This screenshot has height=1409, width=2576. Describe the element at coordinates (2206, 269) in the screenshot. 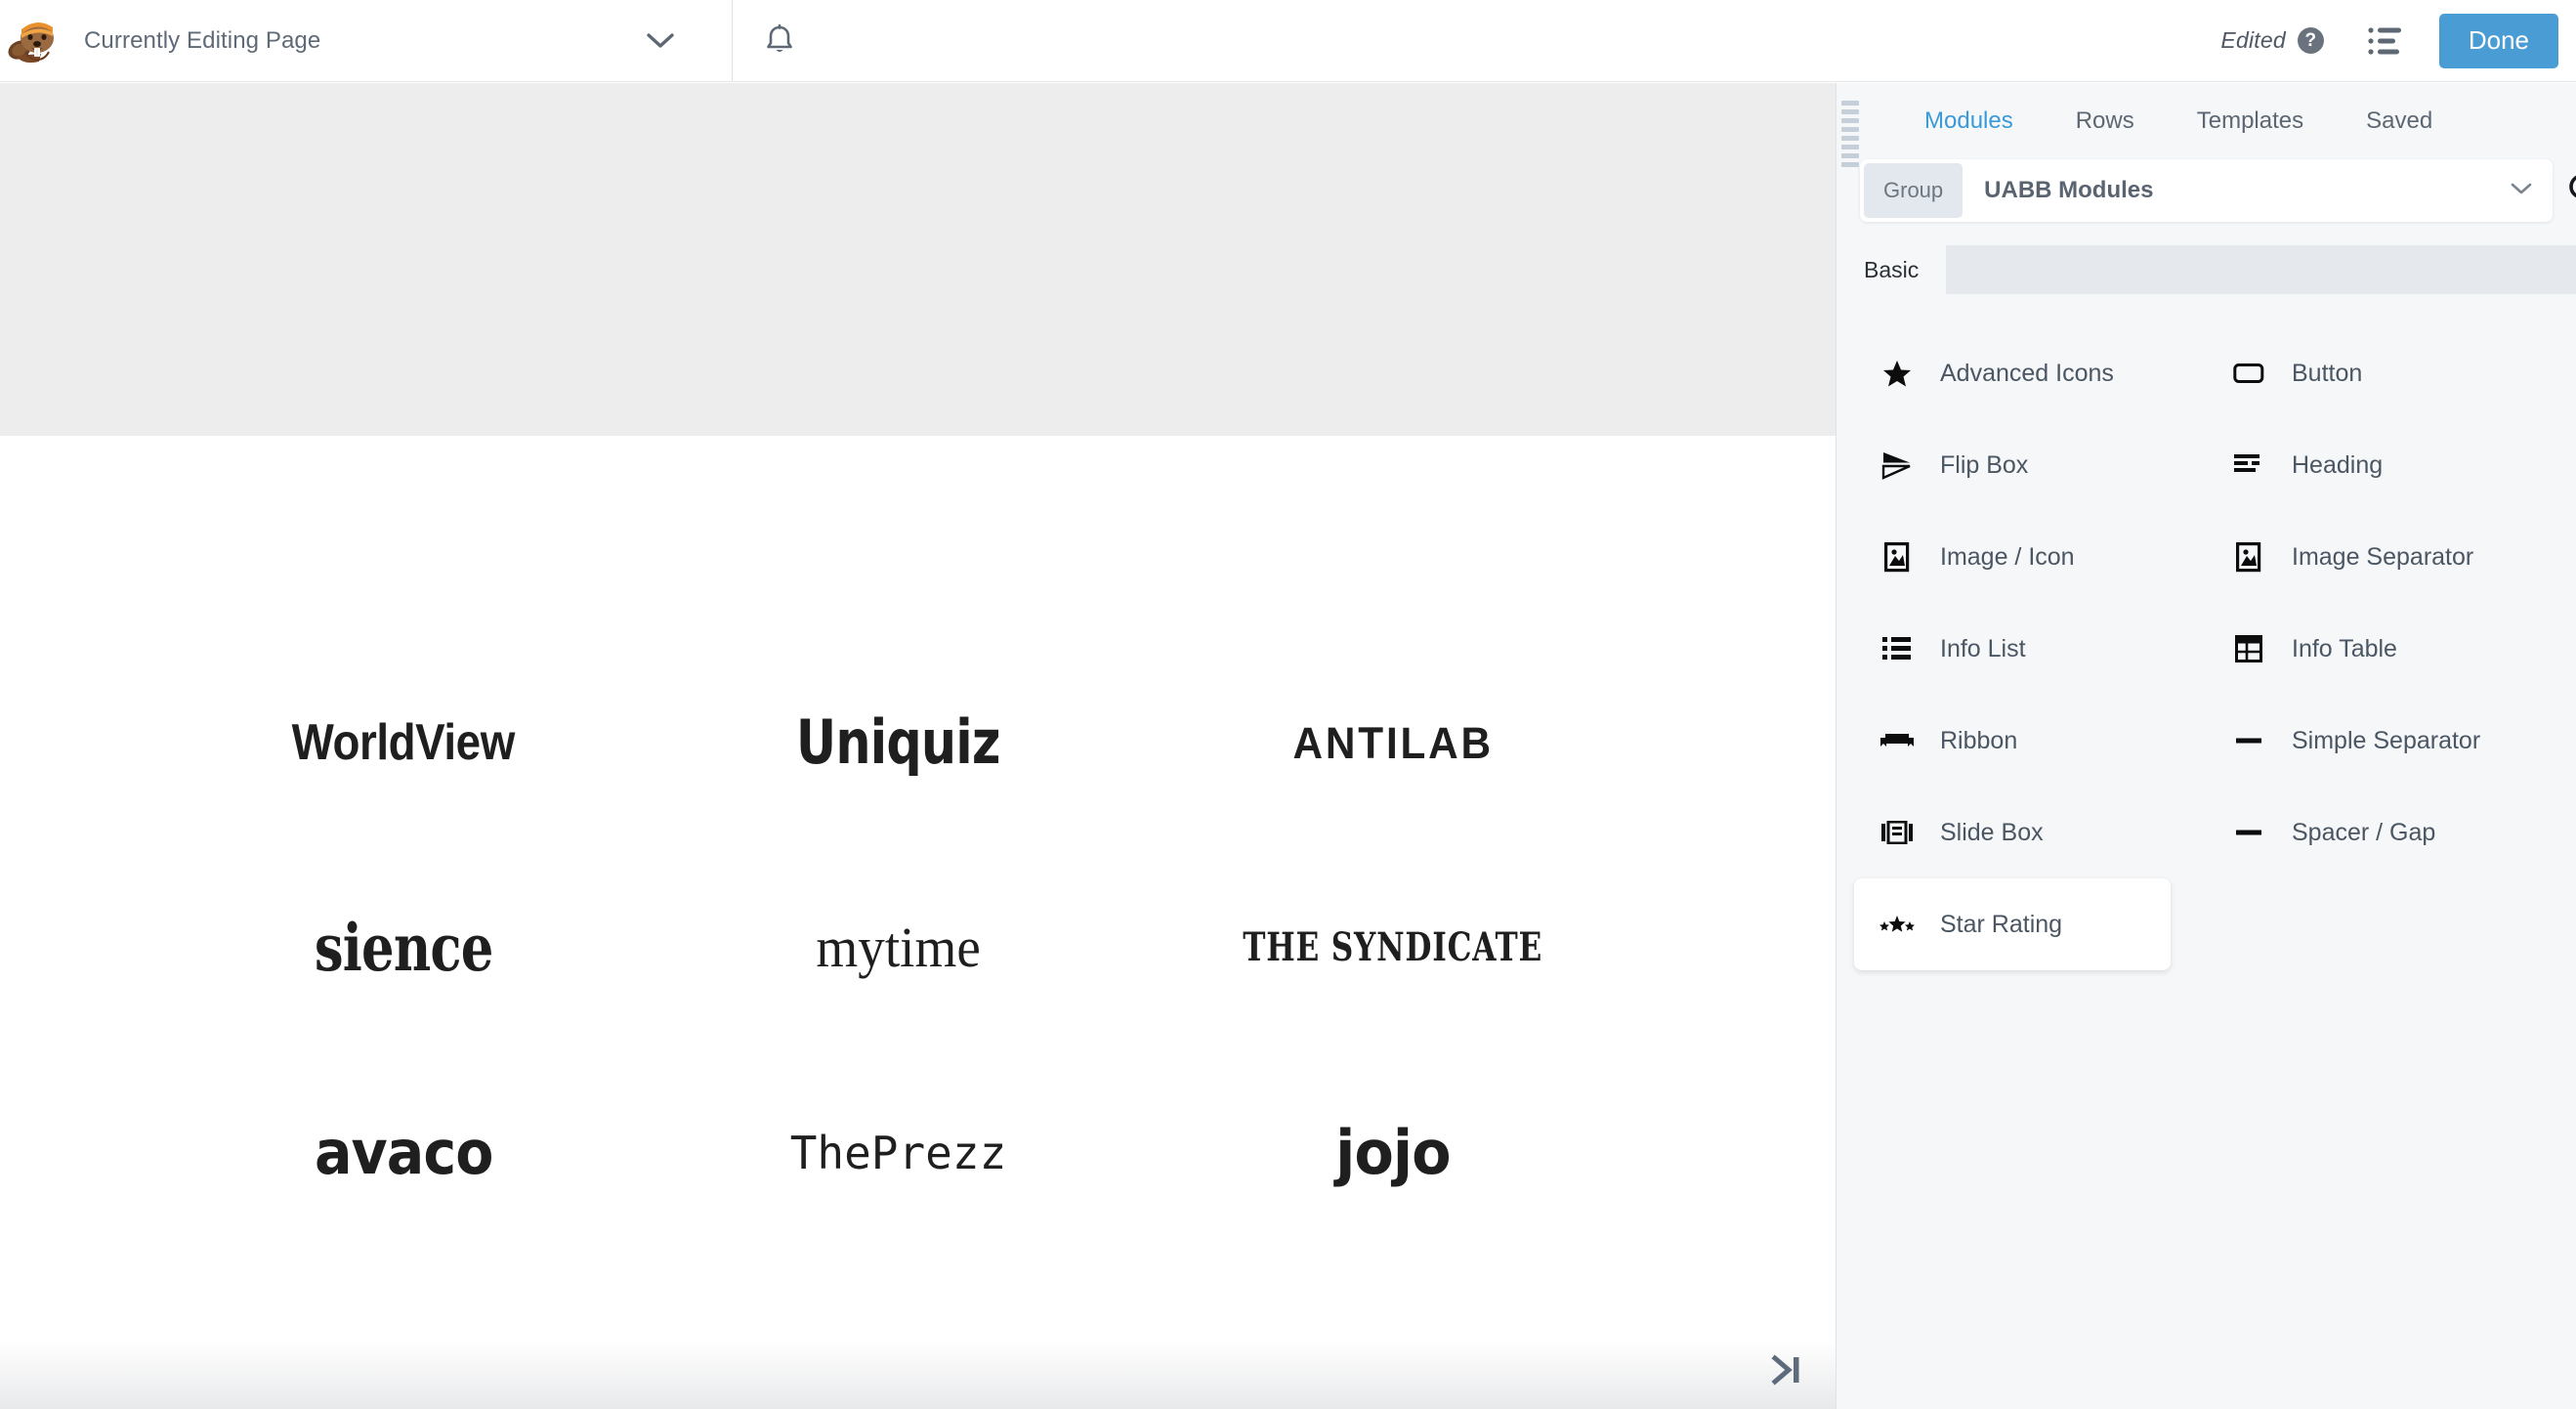

I see `module-category-tabs: Basic` at that location.